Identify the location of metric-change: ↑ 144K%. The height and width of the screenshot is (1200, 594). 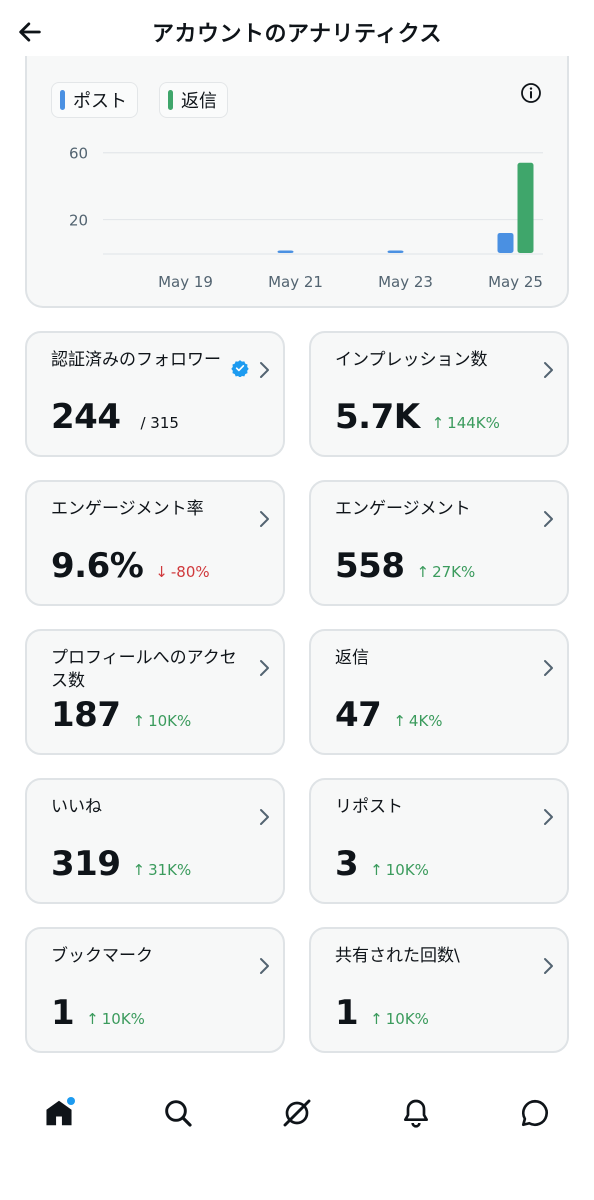
(466, 423).